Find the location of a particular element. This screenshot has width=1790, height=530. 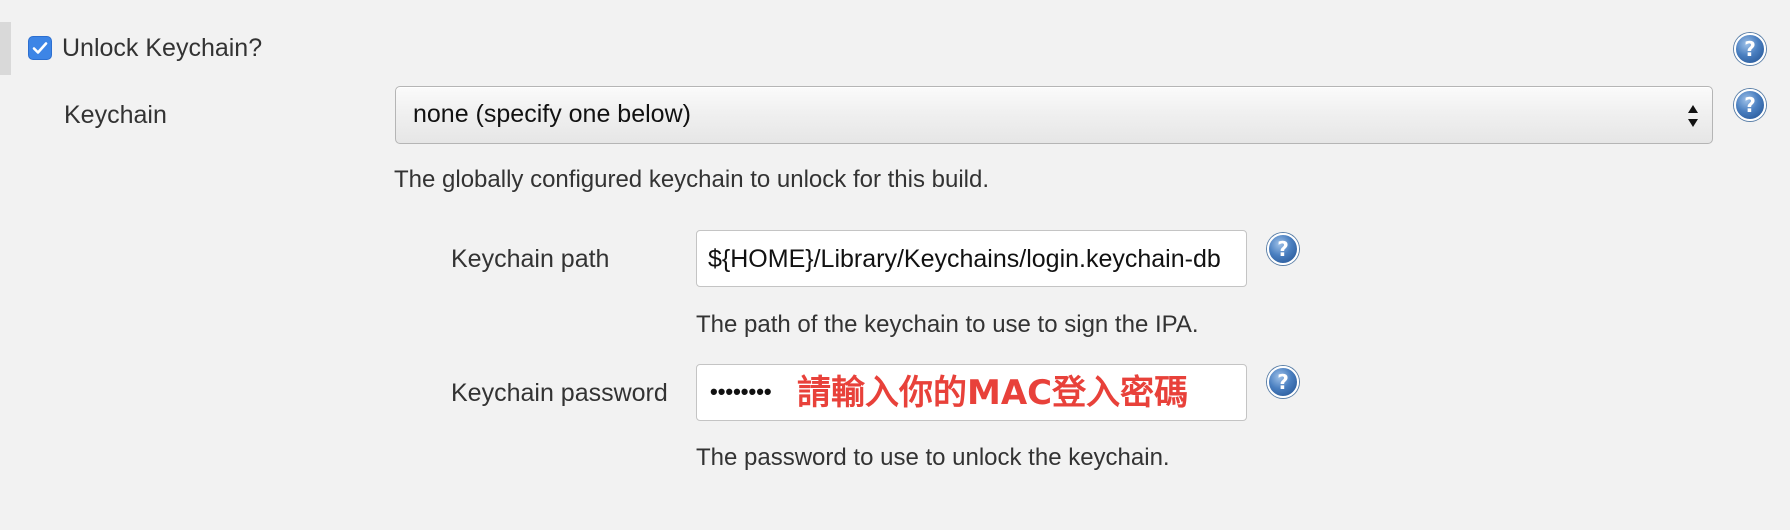

keychain-path-label: Keychain path is located at coordinates (530, 259).